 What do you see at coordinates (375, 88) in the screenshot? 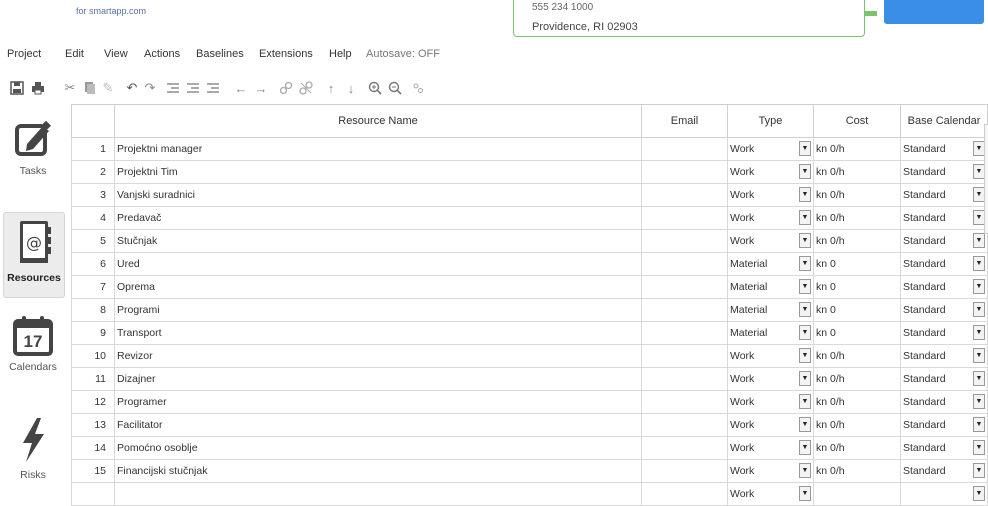
I see `zoom-in-icon` at bounding box center [375, 88].